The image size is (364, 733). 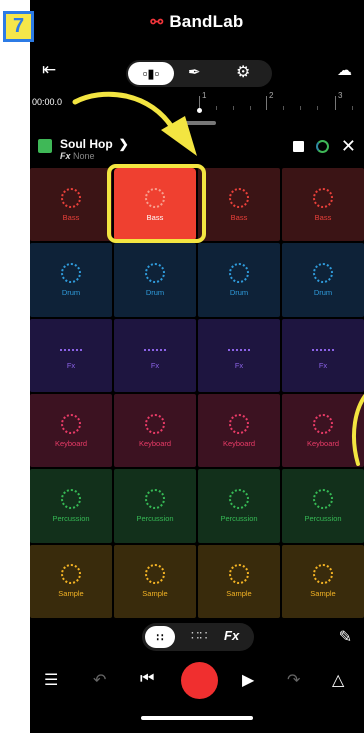 I want to click on song-selector: Soul Hop ❯, so click(x=94, y=144).